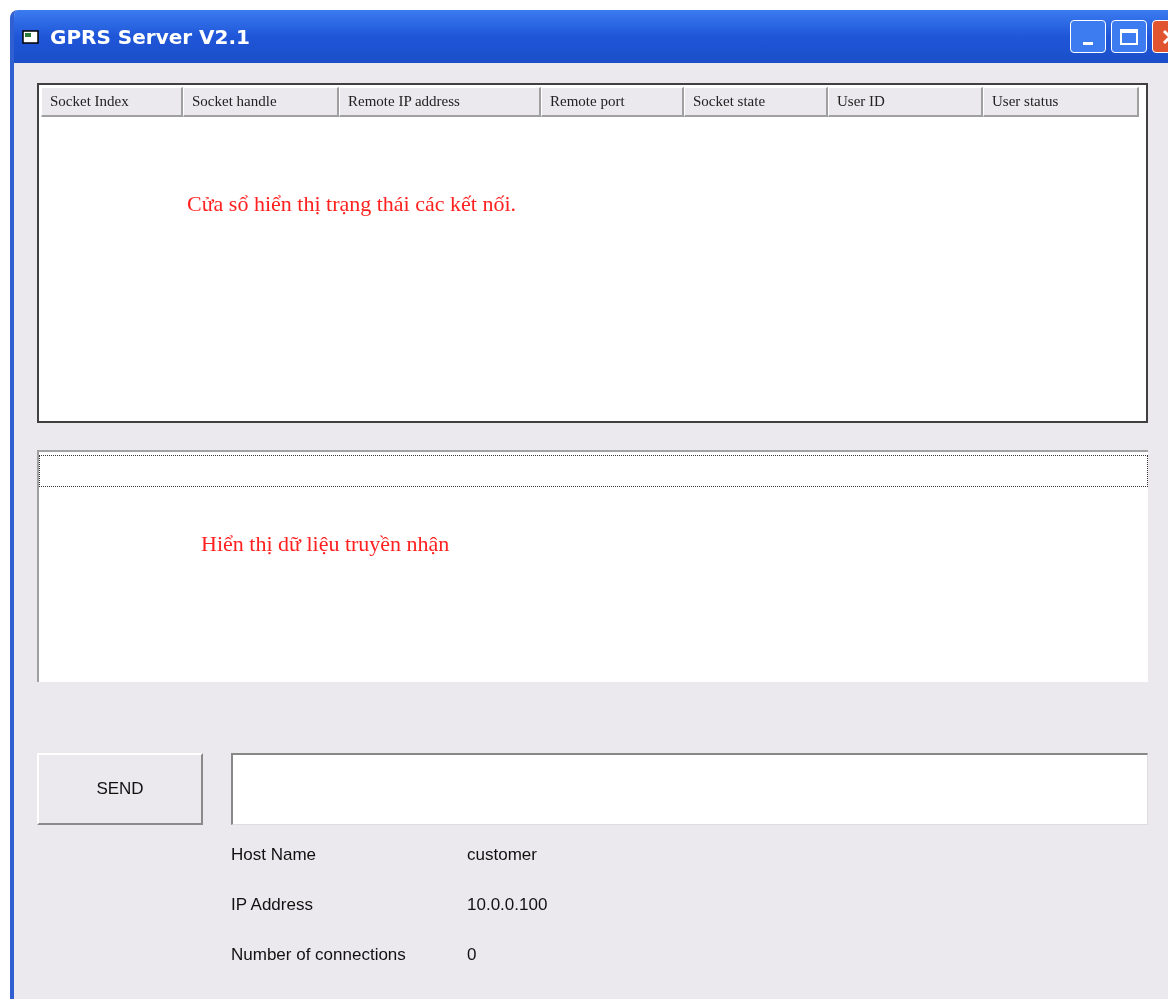  I want to click on info-label: IP Address, so click(272, 904).